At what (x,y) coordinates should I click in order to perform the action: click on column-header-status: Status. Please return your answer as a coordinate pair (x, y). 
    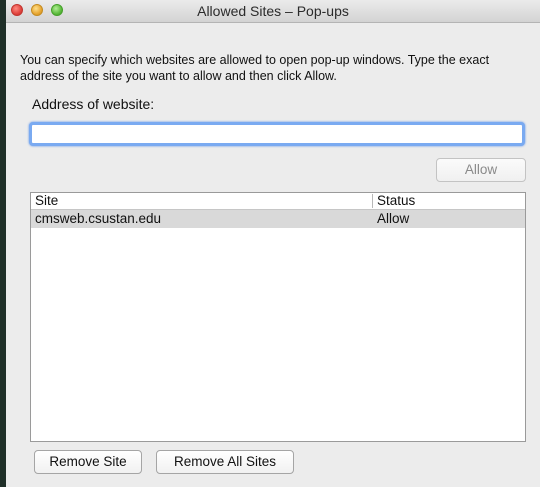
    Looking at the image, I should click on (396, 201).